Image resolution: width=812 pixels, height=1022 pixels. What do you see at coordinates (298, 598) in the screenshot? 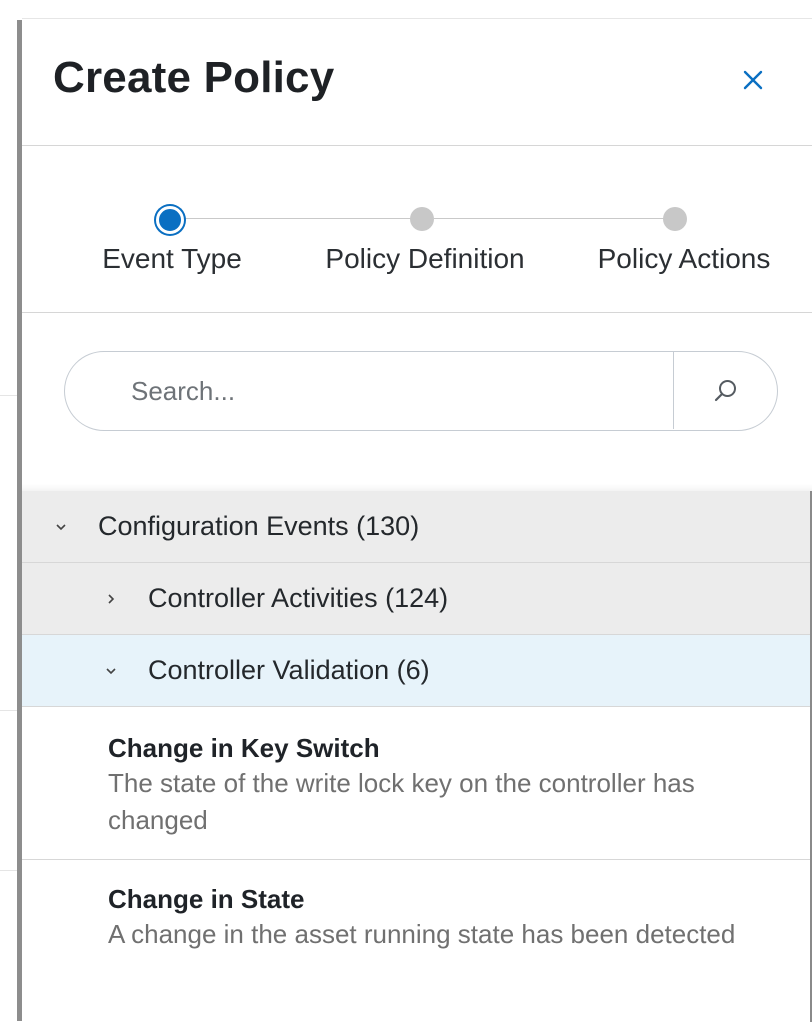
I see `tree-group-label: Controller Activities (124)` at bounding box center [298, 598].